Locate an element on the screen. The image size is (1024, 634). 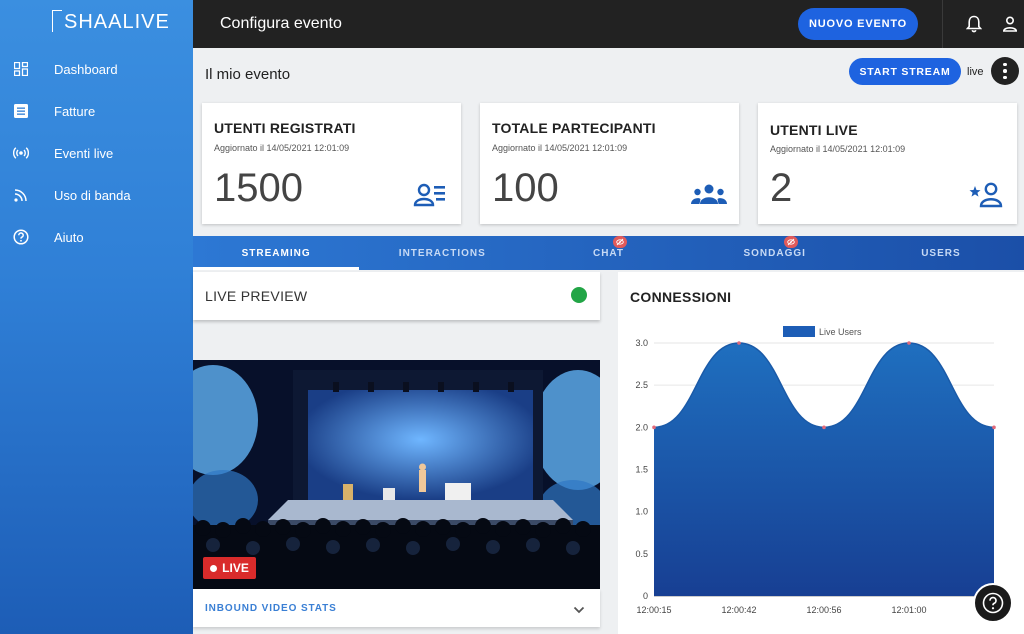
user-icon is located at coordinates (1010, 24).